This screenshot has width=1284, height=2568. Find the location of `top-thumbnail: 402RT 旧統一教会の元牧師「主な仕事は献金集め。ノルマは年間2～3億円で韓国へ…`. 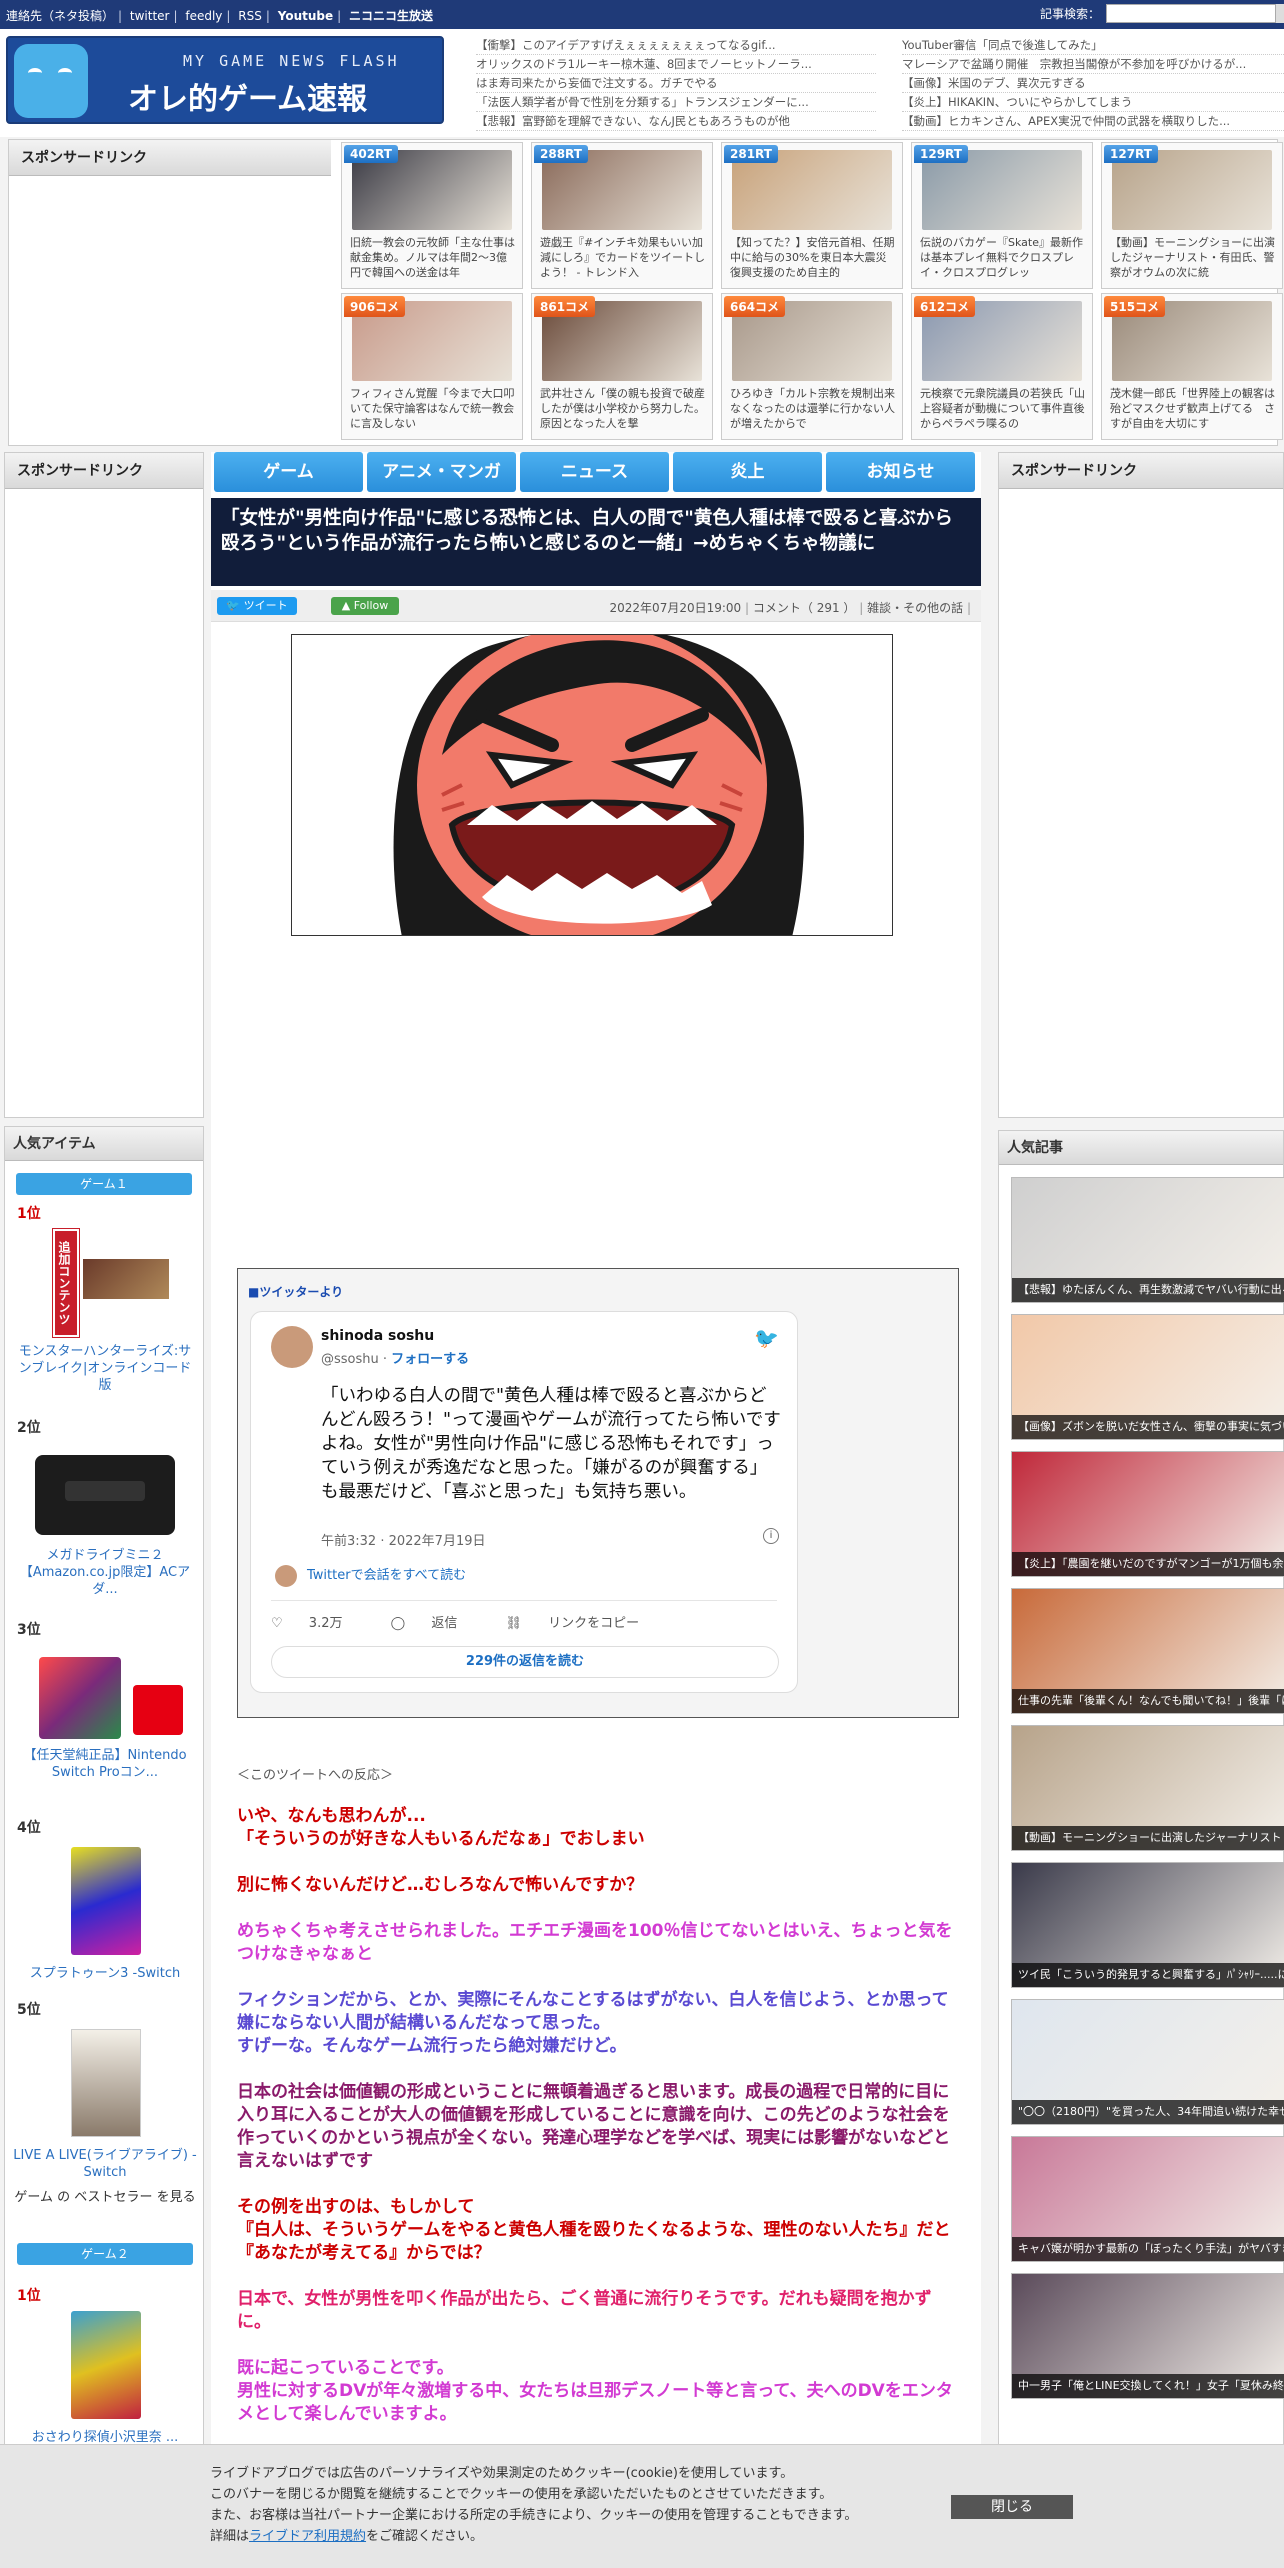

top-thumbnail: 402RT 旧統一教会の元牧師「主な仕事は献金集め。ノルマは年間2～3億円で韓国へ… is located at coordinates (432, 215).